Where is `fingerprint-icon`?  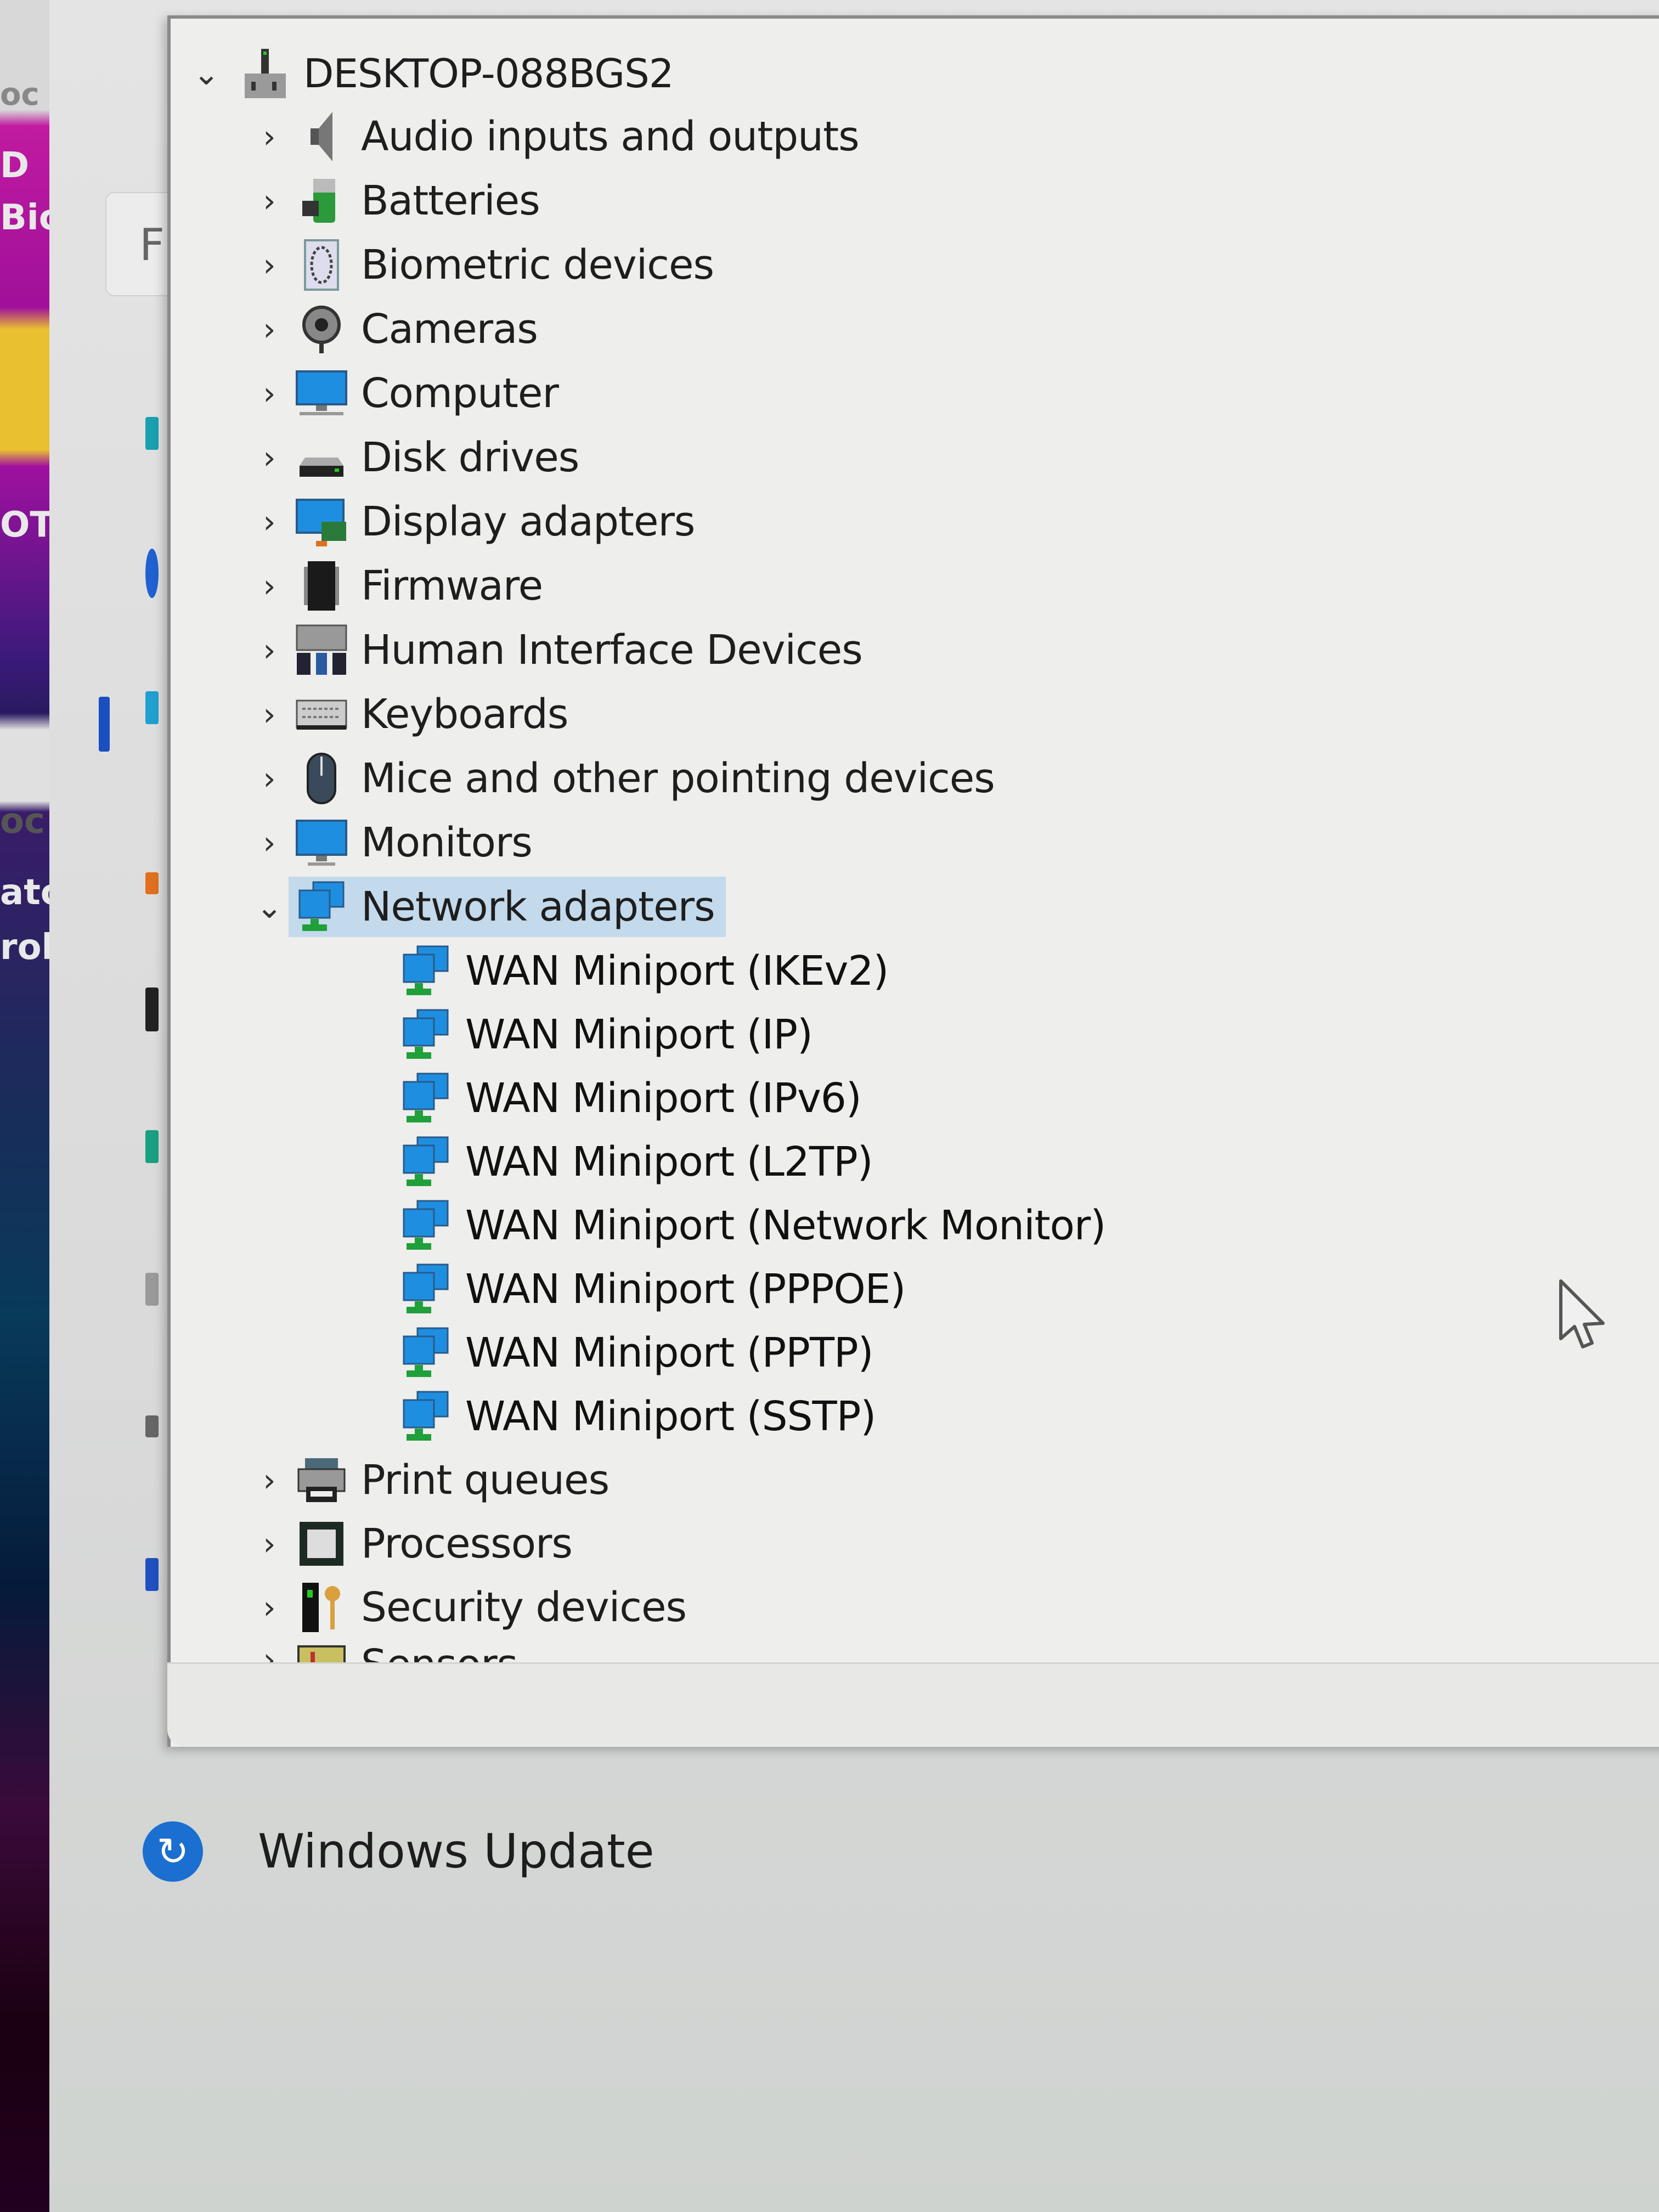 fingerprint-icon is located at coordinates (321, 265).